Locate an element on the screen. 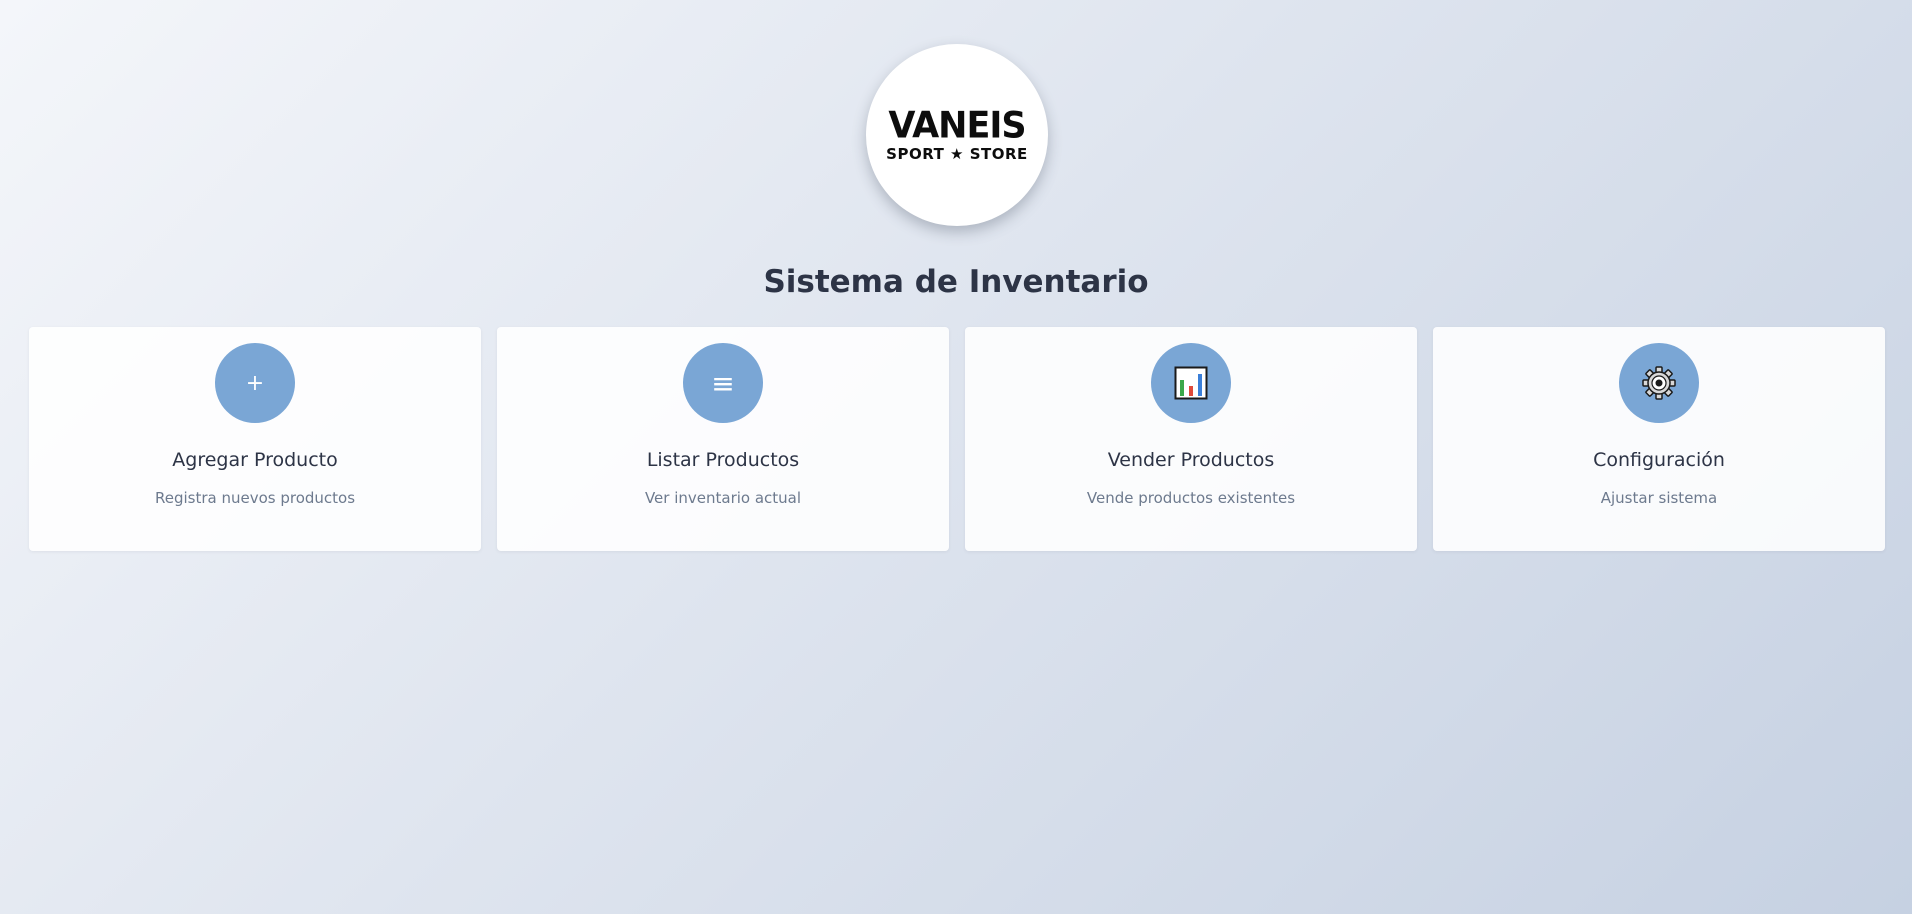 This screenshot has height=914, width=1912. card-description: Ajustar sistema is located at coordinates (1659, 498).